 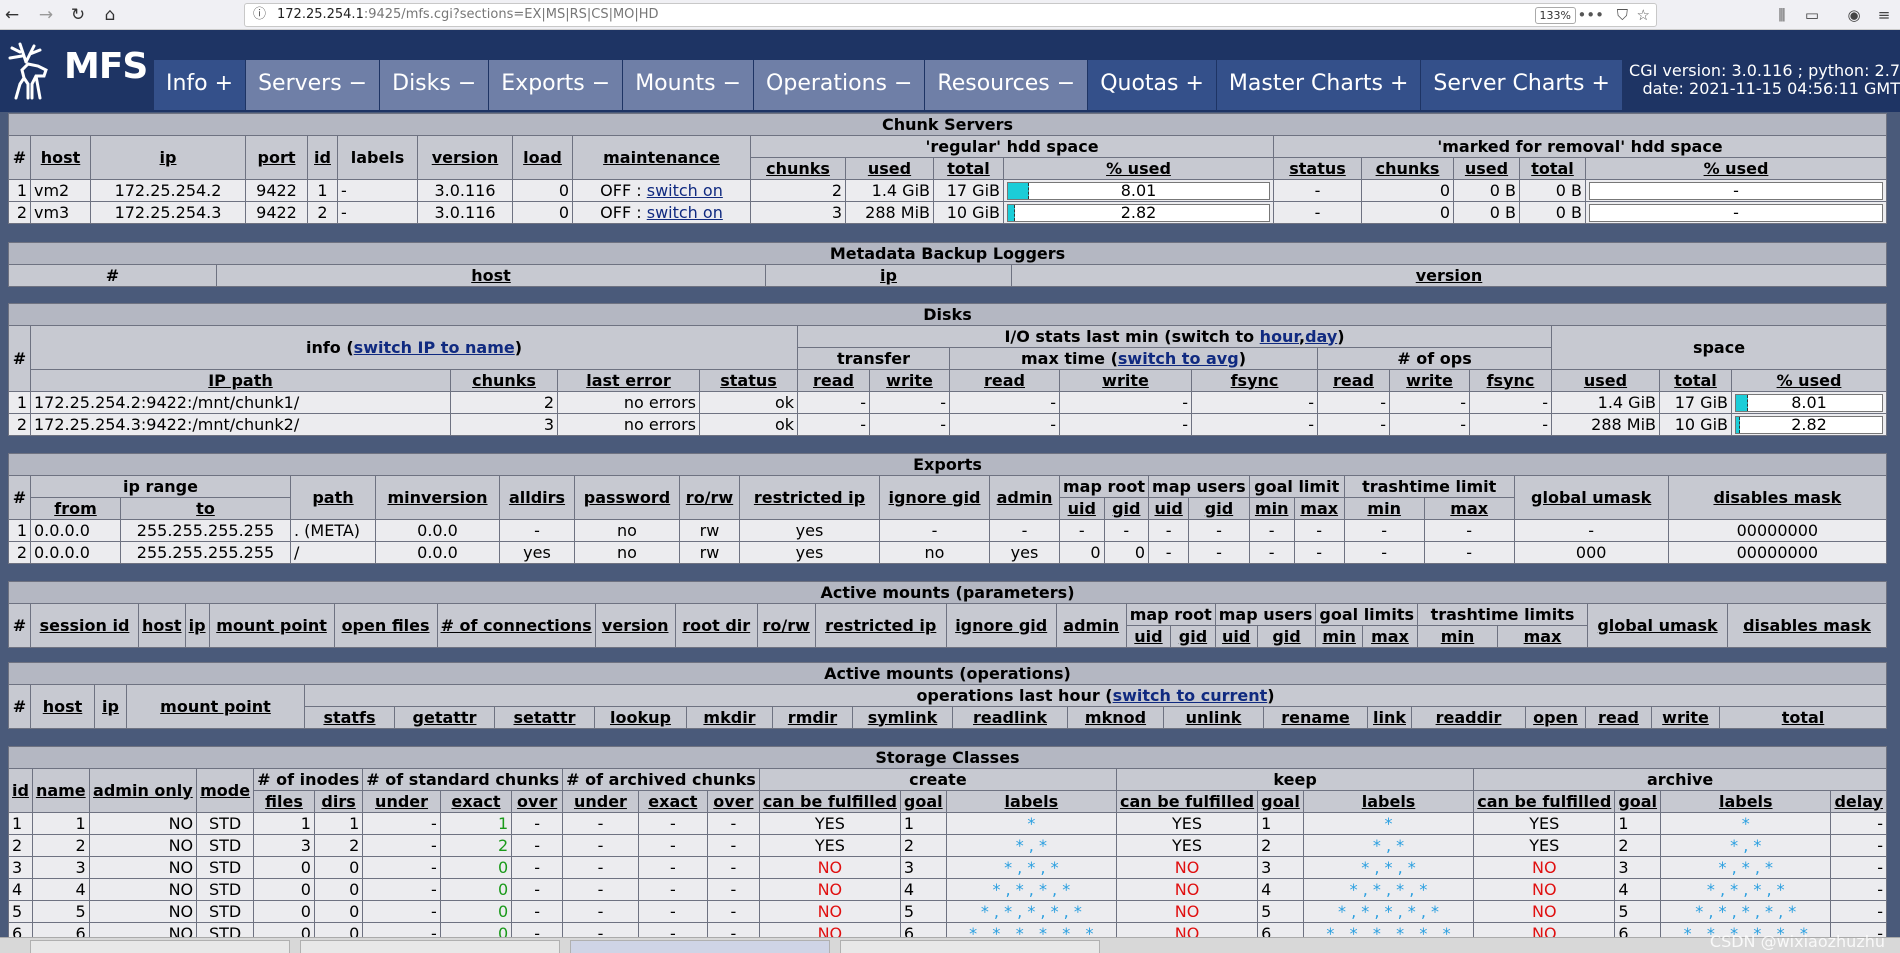 What do you see at coordinates (110, 15) in the screenshot?
I see `home-icon: ⌂` at bounding box center [110, 15].